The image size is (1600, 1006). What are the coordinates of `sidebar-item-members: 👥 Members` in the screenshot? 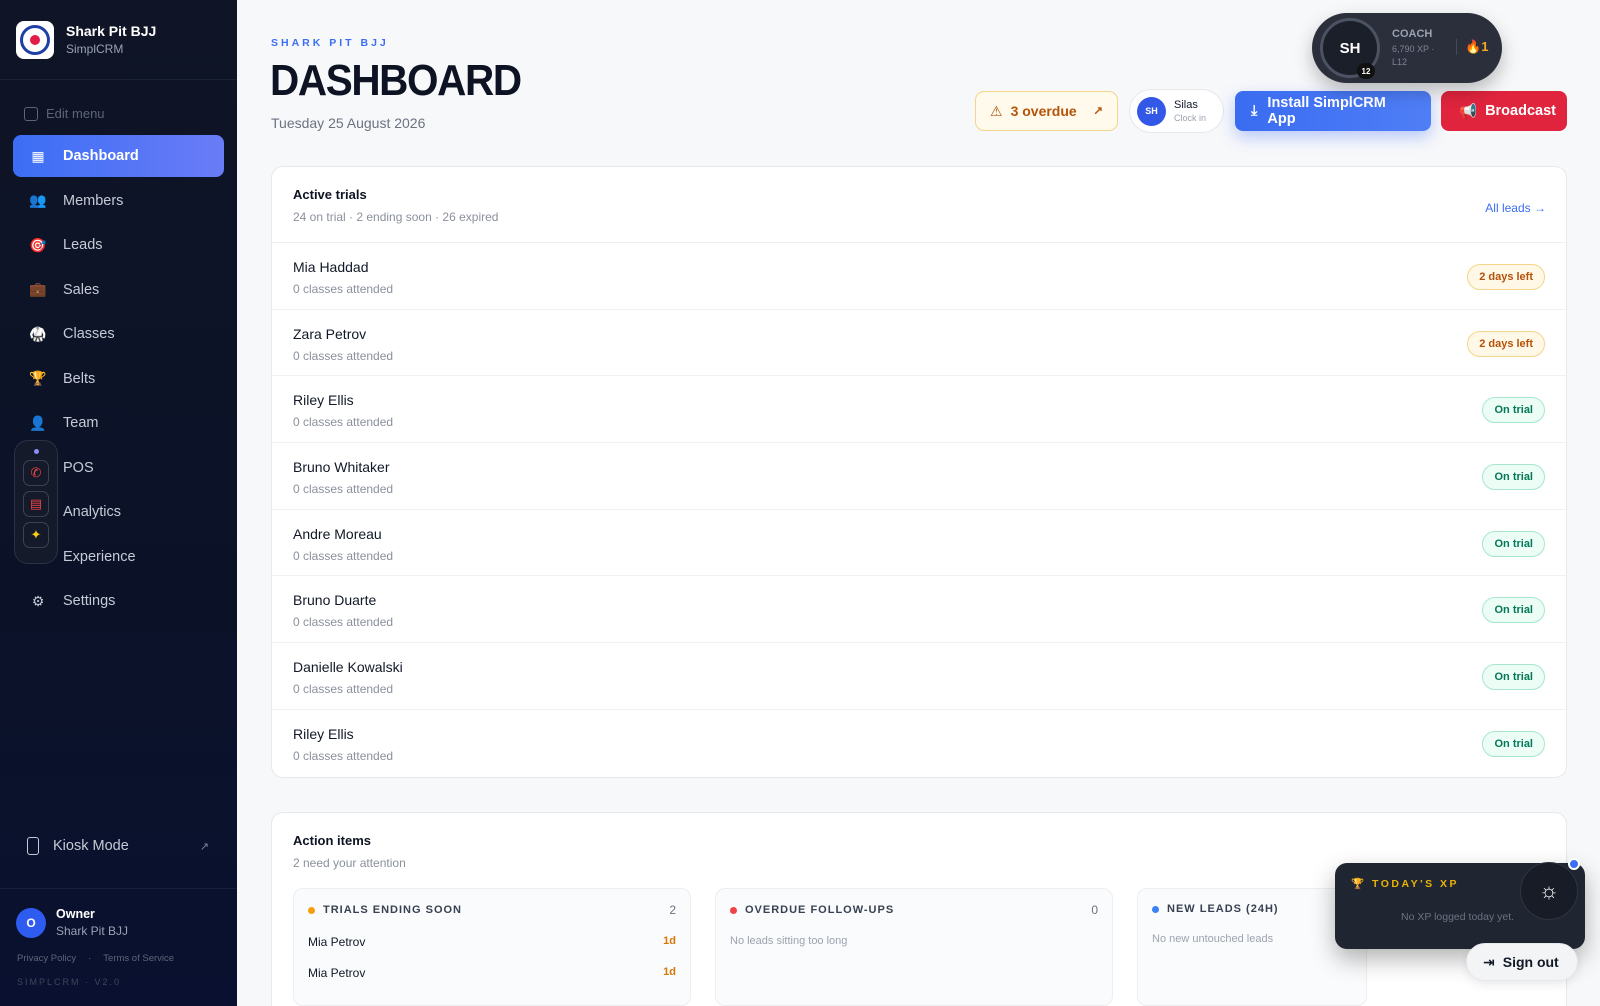 It's located at (118, 201).